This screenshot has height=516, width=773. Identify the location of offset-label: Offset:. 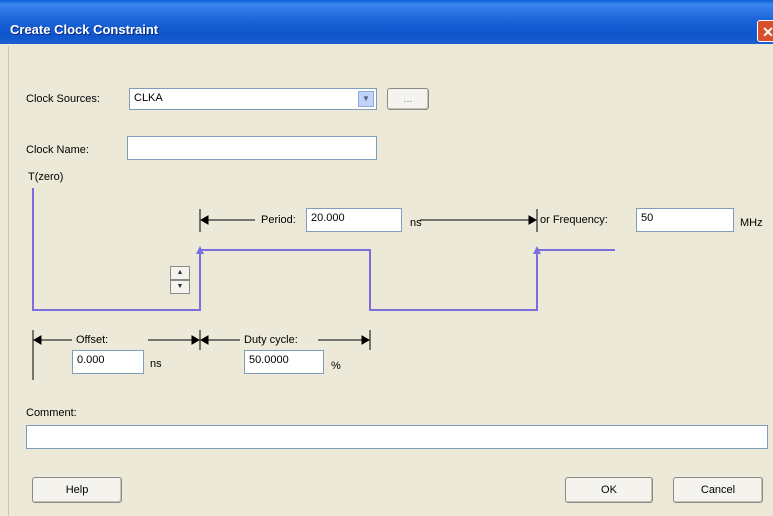
(92, 340).